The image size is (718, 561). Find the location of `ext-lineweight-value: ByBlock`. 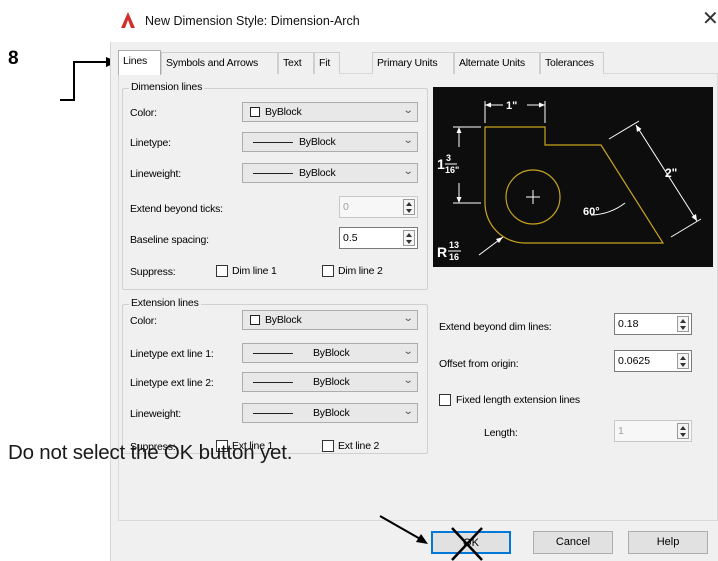

ext-lineweight-value: ByBlock is located at coordinates (331, 413).